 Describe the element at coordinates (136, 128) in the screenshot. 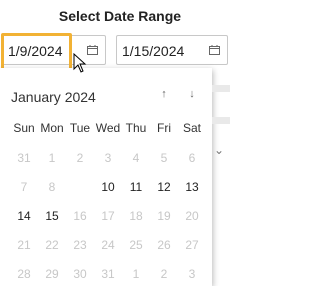

I see `weekday-thu: Thu` at that location.